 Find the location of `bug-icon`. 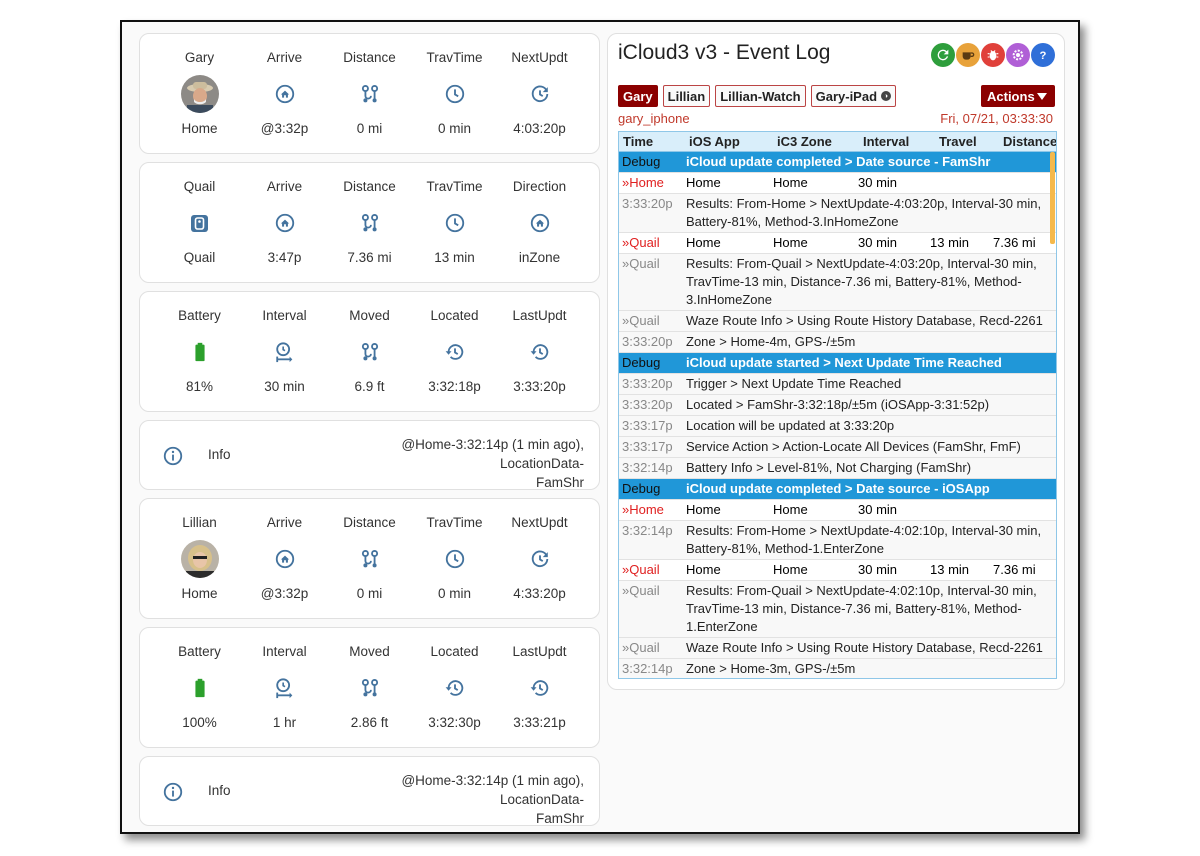

bug-icon is located at coordinates (993, 55).